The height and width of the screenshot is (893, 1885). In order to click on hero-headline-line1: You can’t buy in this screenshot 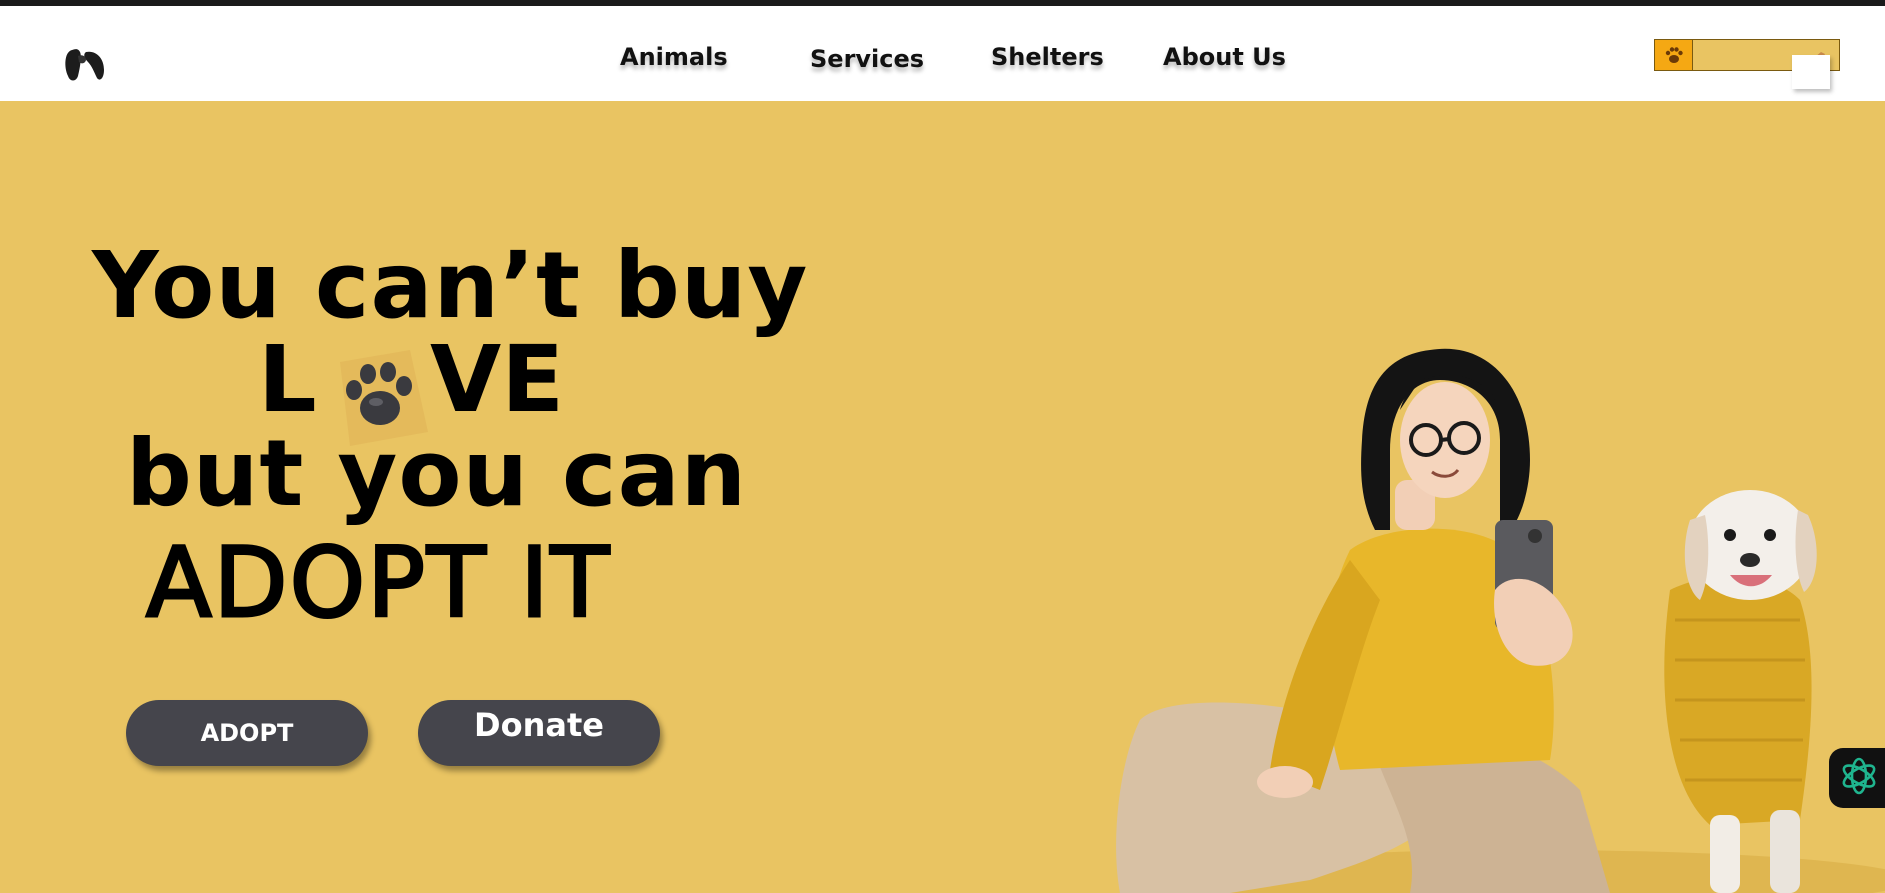, I will do `click(450, 285)`.